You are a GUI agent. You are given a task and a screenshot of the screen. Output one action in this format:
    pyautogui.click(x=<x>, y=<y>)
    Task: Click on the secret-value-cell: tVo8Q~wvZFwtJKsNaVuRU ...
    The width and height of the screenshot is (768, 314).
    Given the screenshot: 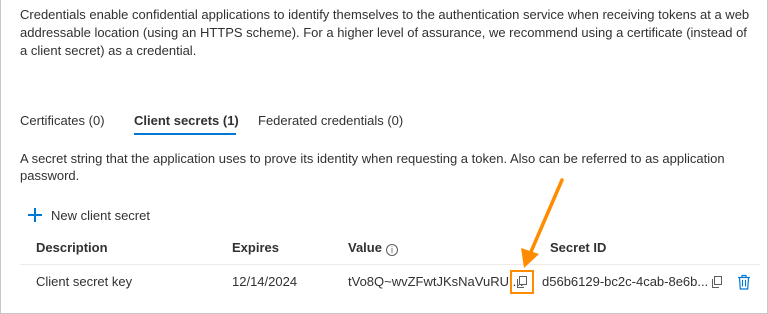 What is the action you would take?
    pyautogui.click(x=436, y=281)
    